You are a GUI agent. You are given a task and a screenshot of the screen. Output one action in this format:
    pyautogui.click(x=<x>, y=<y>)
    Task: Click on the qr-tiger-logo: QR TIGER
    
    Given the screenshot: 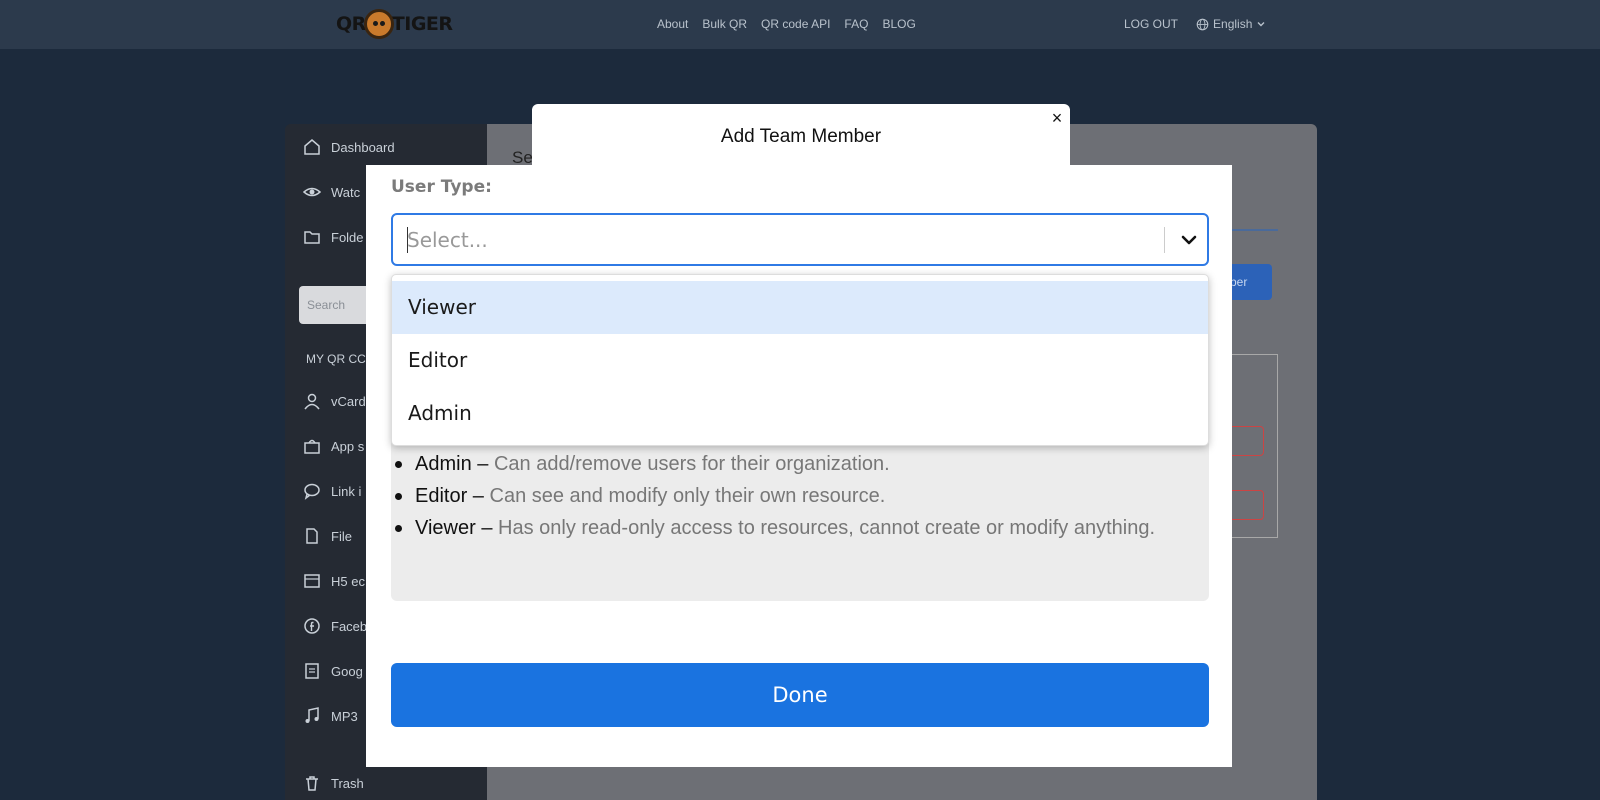 What is the action you would take?
    pyautogui.click(x=394, y=24)
    